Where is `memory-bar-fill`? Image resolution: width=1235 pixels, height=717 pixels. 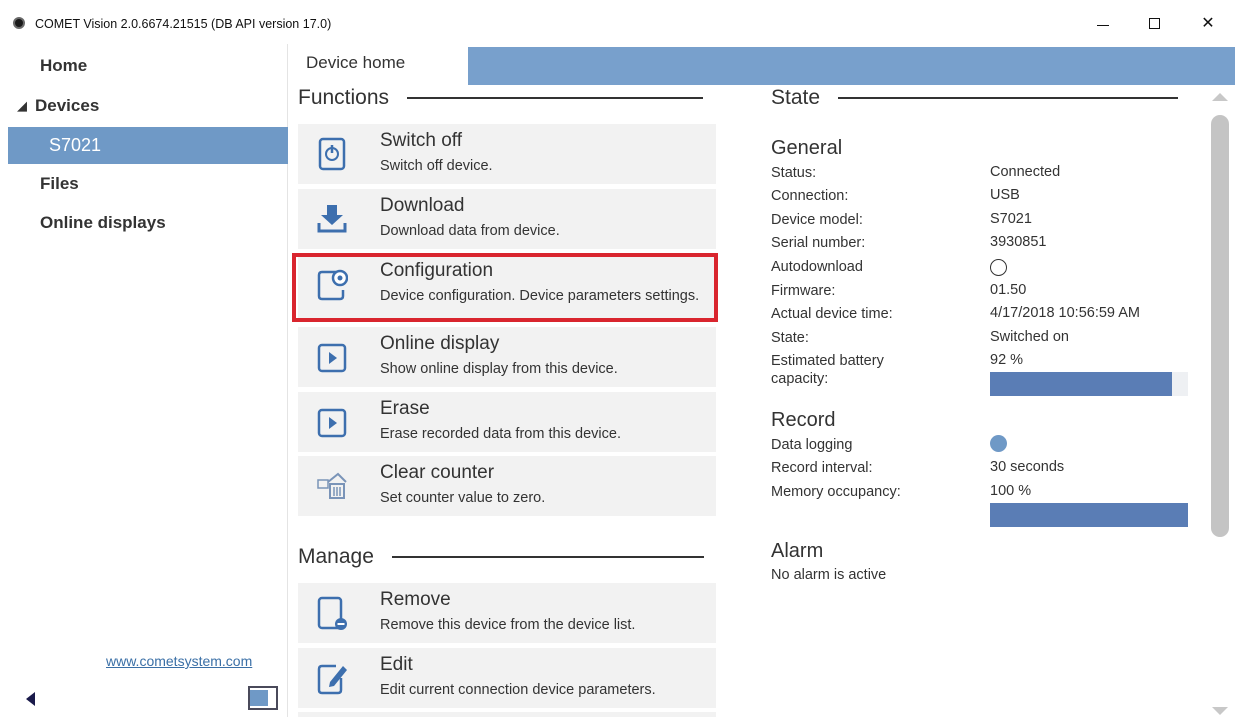 memory-bar-fill is located at coordinates (1089, 515).